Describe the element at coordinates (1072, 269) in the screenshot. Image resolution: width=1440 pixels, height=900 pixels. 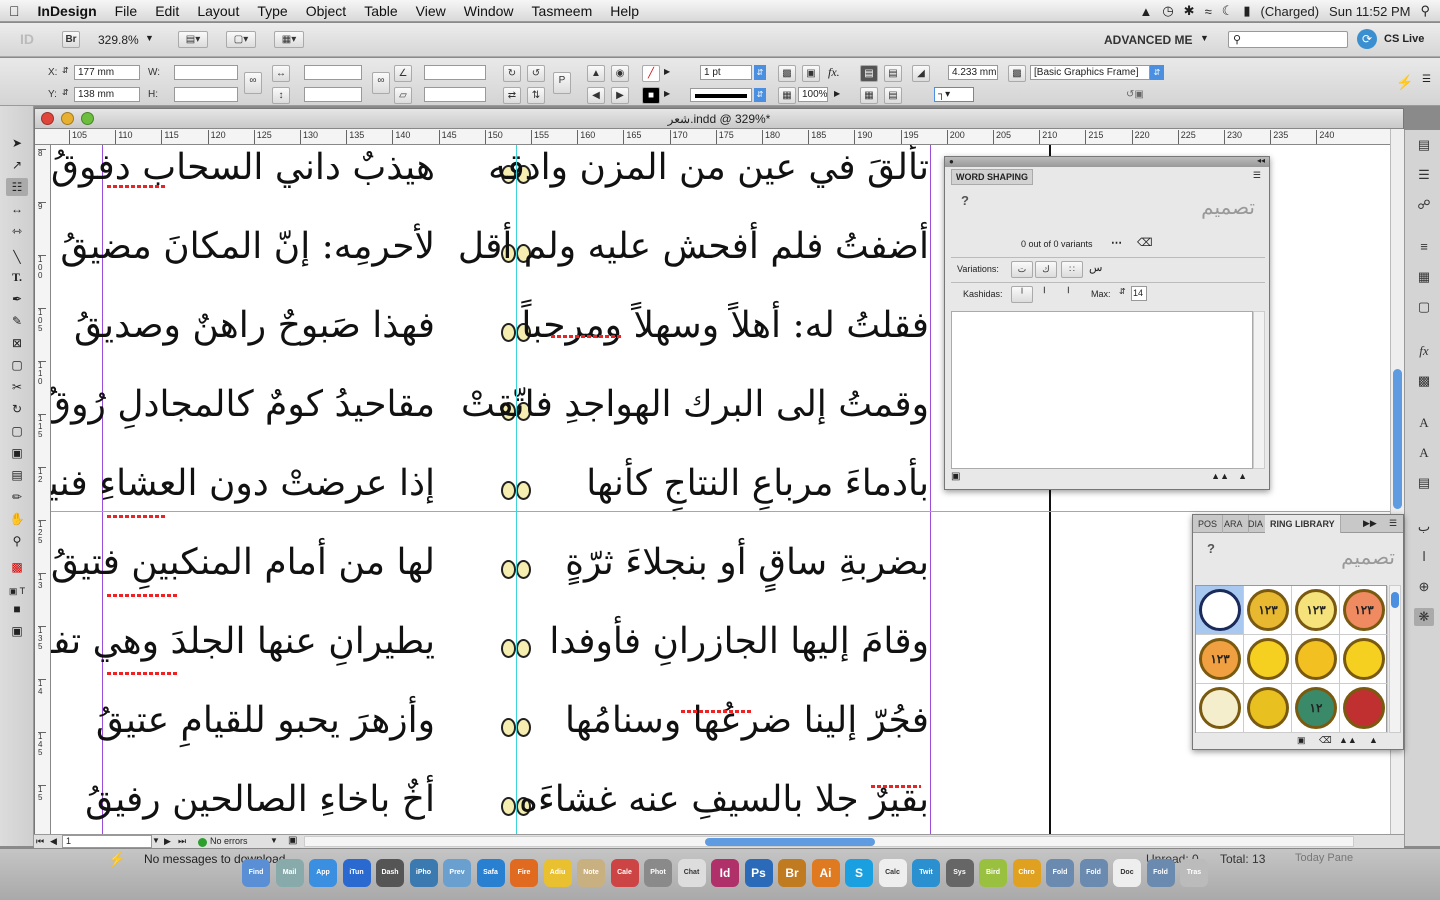
I see `variation-3-icon: ∷` at that location.